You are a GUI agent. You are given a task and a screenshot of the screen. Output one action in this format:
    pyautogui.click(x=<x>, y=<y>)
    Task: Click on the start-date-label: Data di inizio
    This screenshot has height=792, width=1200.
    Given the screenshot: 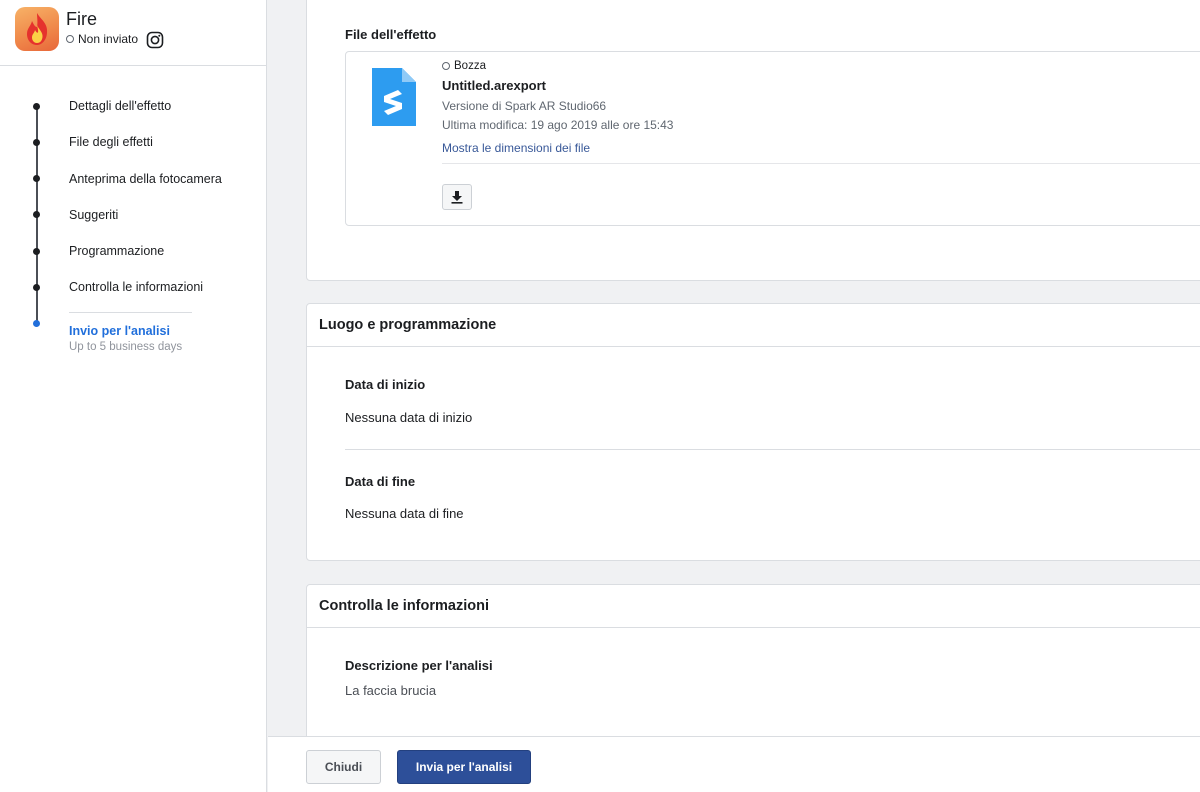 What is the action you would take?
    pyautogui.click(x=385, y=384)
    